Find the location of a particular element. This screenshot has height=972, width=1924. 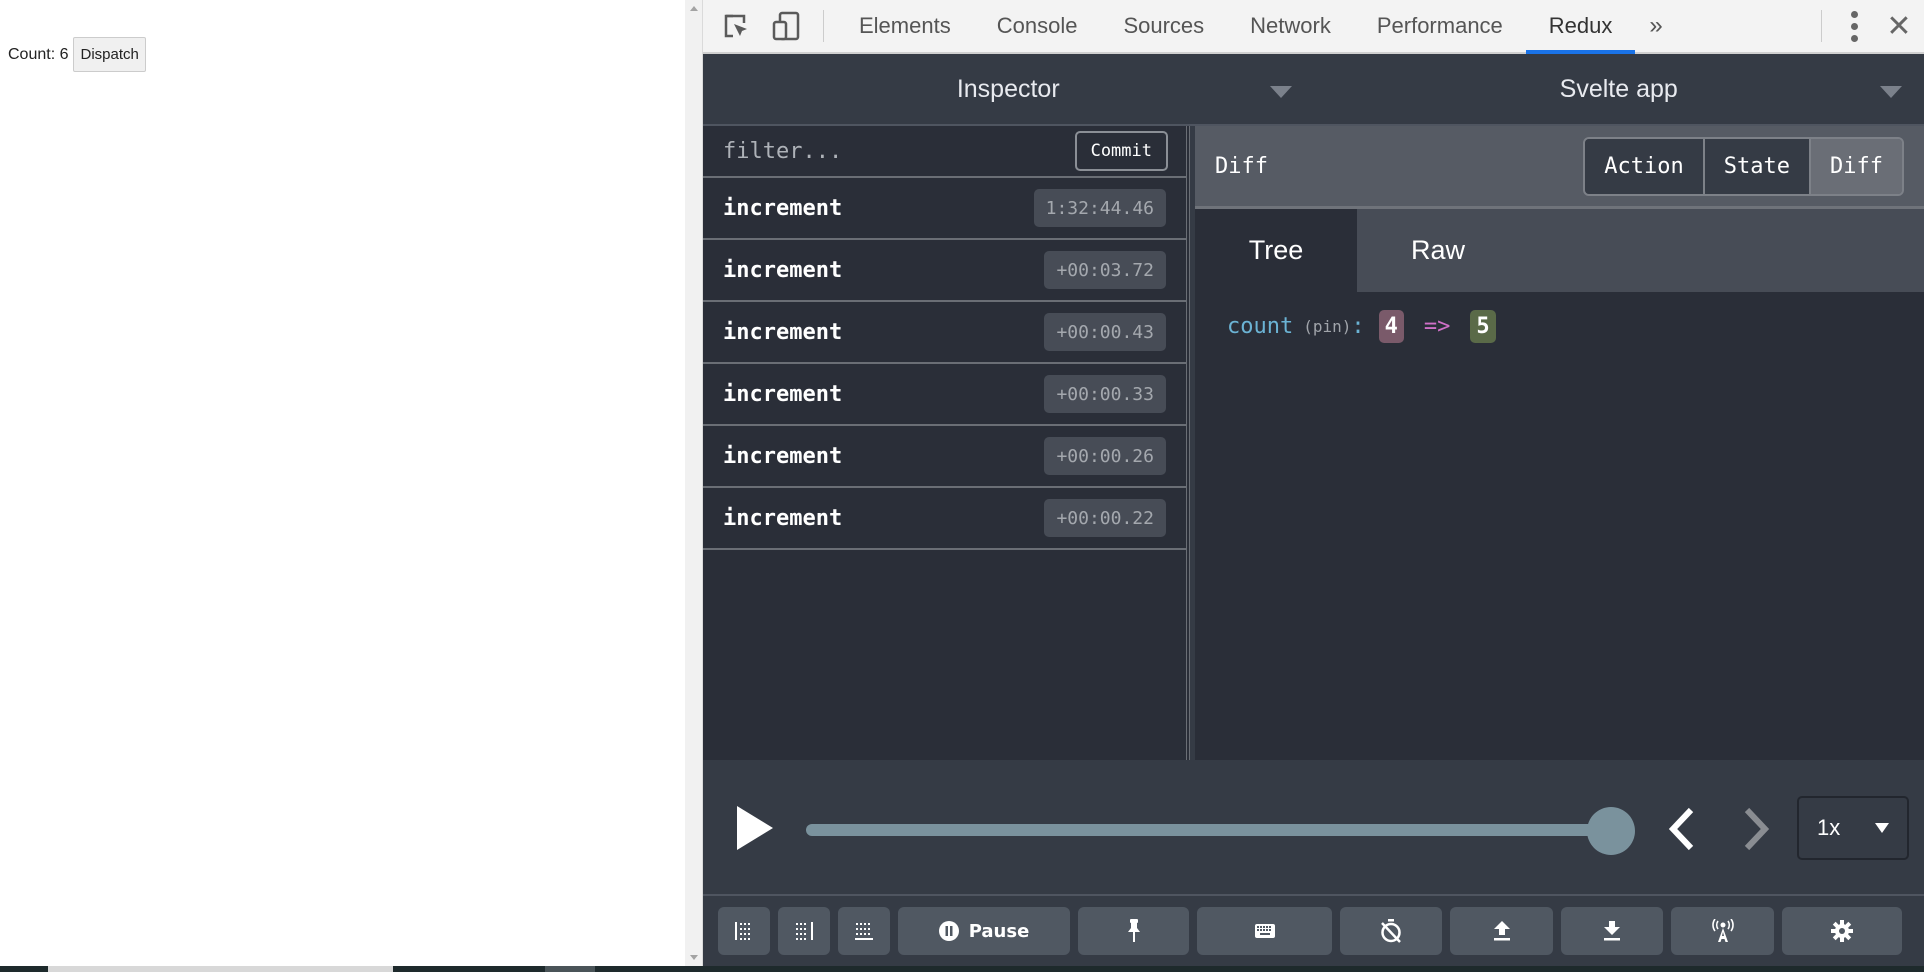

taskbar-strip is located at coordinates (962, 969).